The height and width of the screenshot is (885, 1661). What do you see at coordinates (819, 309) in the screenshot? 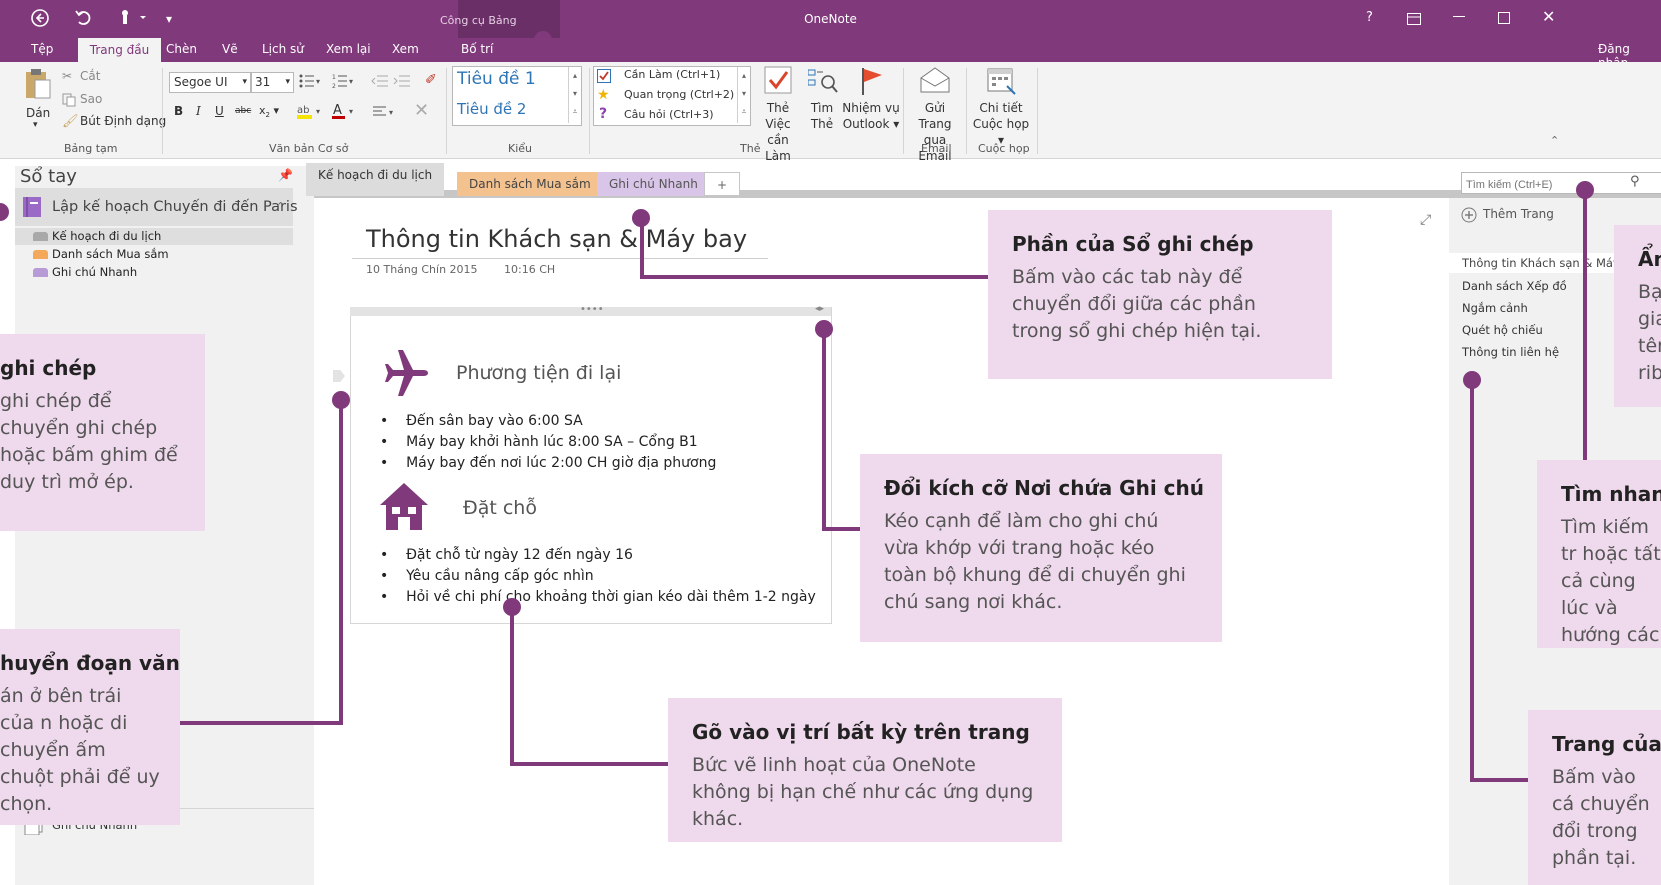
I see `resize-handle-icon: ◂▸` at bounding box center [819, 309].